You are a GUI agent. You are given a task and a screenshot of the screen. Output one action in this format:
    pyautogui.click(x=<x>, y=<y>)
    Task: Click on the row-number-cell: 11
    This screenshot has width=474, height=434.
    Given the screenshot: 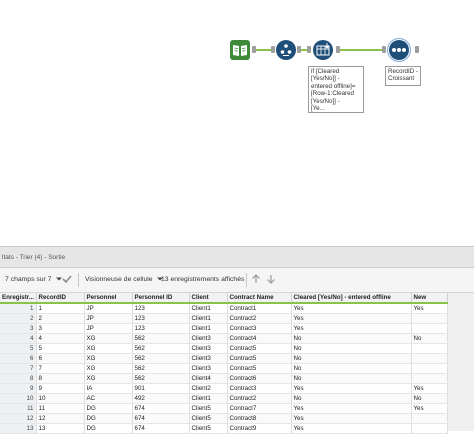 What is the action you would take?
    pyautogui.click(x=18, y=408)
    